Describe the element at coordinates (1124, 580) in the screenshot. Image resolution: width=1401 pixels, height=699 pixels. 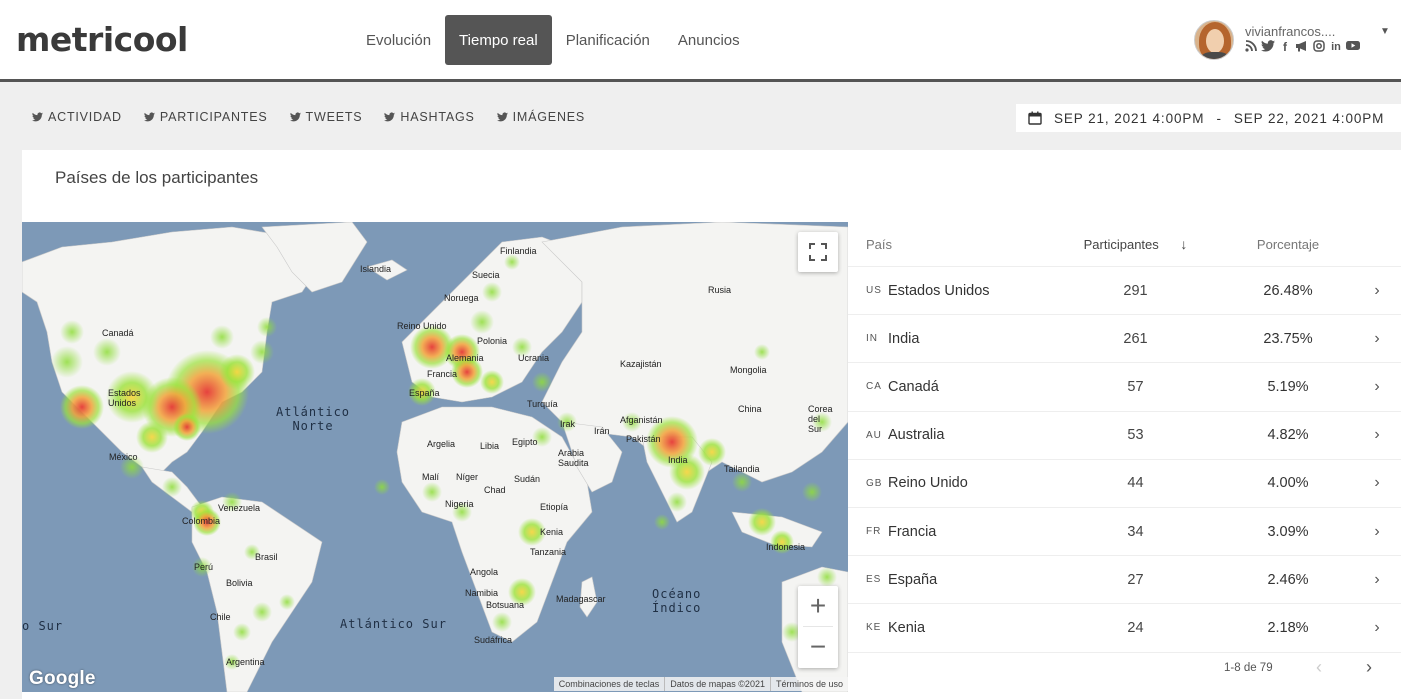
I see `table-row: ES España 27 2.46% ›` at that location.